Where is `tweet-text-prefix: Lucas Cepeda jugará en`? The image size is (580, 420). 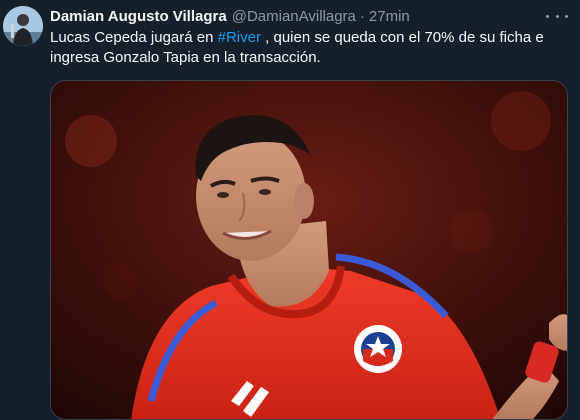 tweet-text-prefix: Lucas Cepeda jugará en is located at coordinates (134, 37).